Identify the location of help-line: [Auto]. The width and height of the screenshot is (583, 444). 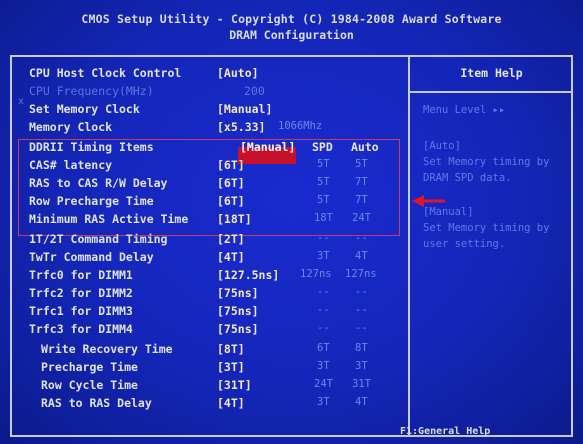
(442, 146).